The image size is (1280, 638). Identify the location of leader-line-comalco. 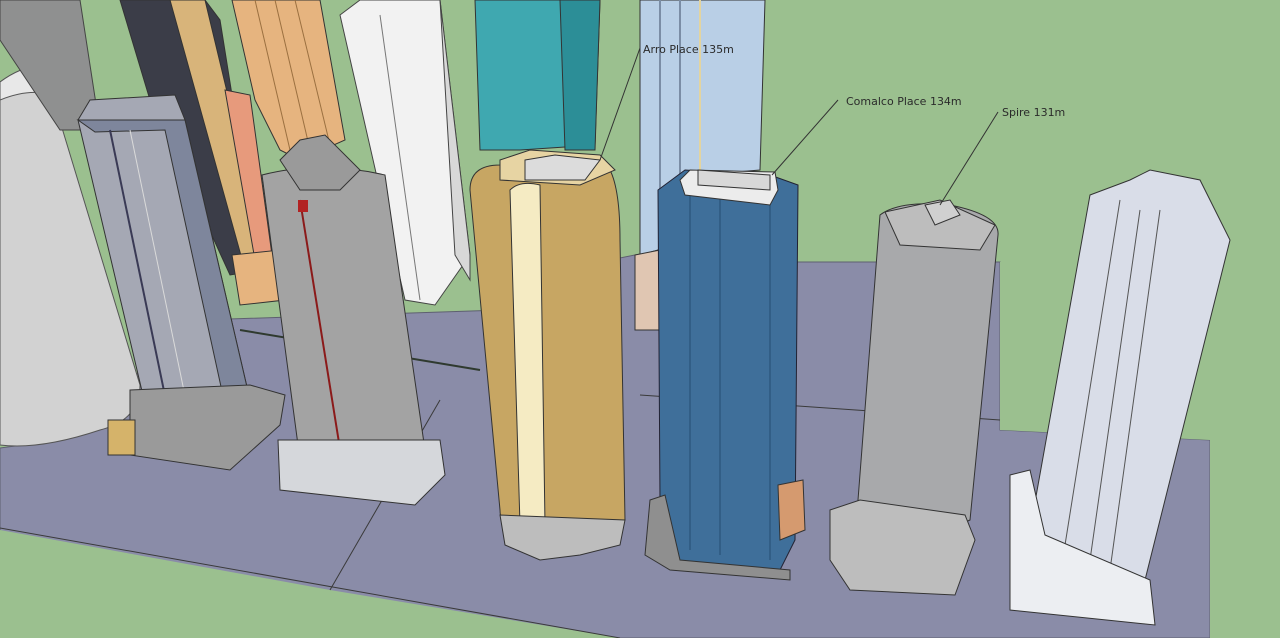
(805, 137).